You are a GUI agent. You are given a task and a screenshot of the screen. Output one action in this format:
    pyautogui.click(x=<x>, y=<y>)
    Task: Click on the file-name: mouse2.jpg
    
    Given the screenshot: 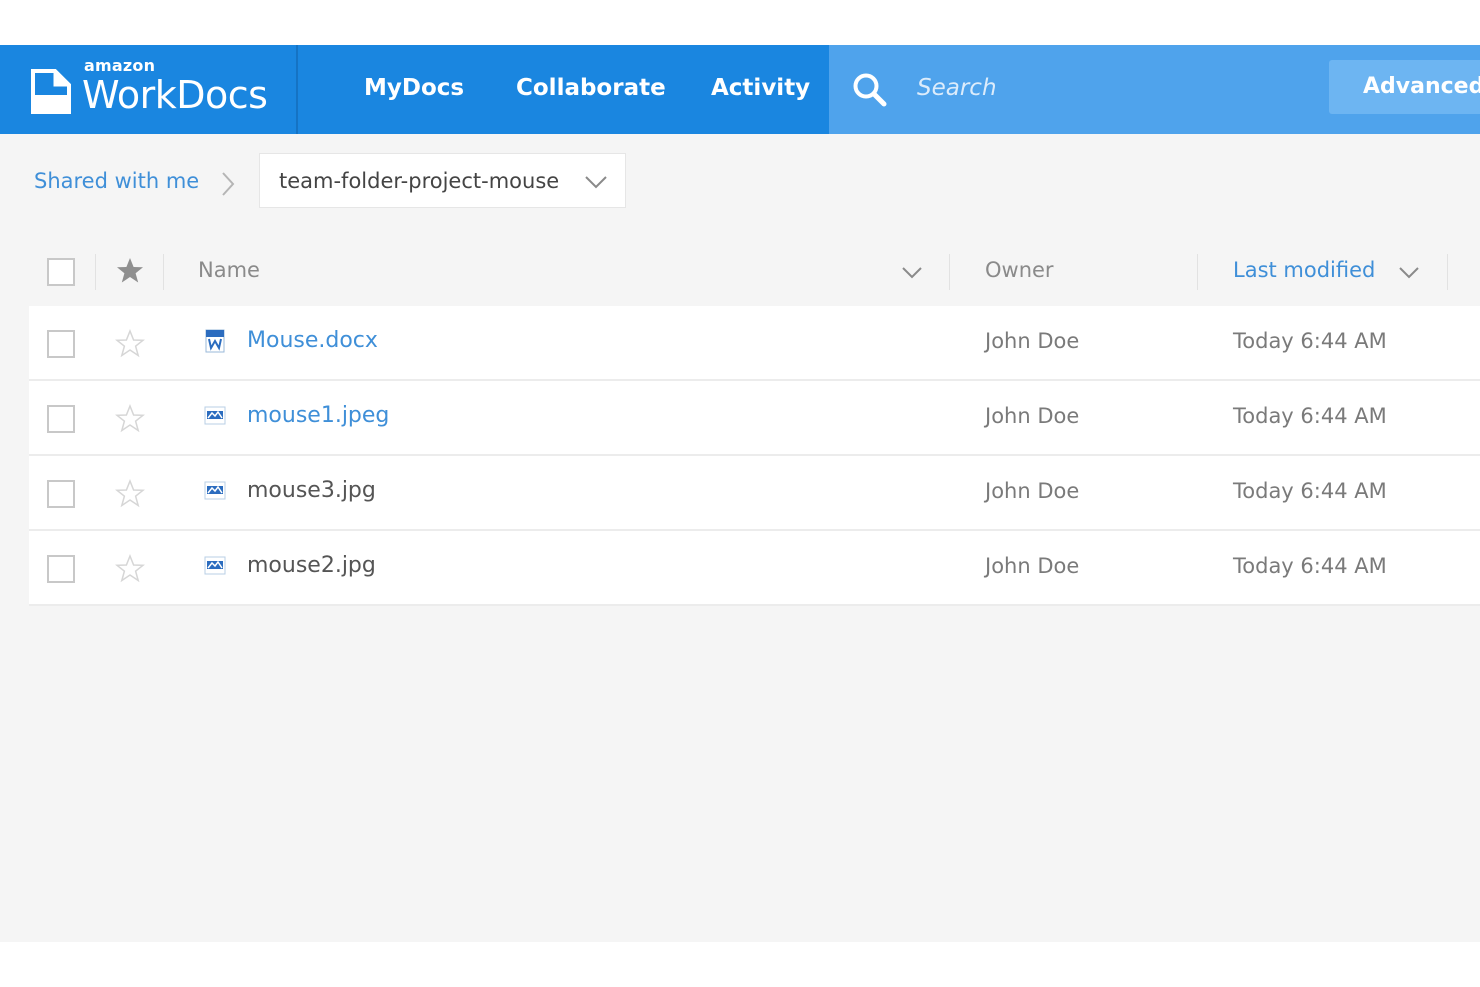 What is the action you would take?
    pyautogui.click(x=311, y=565)
    